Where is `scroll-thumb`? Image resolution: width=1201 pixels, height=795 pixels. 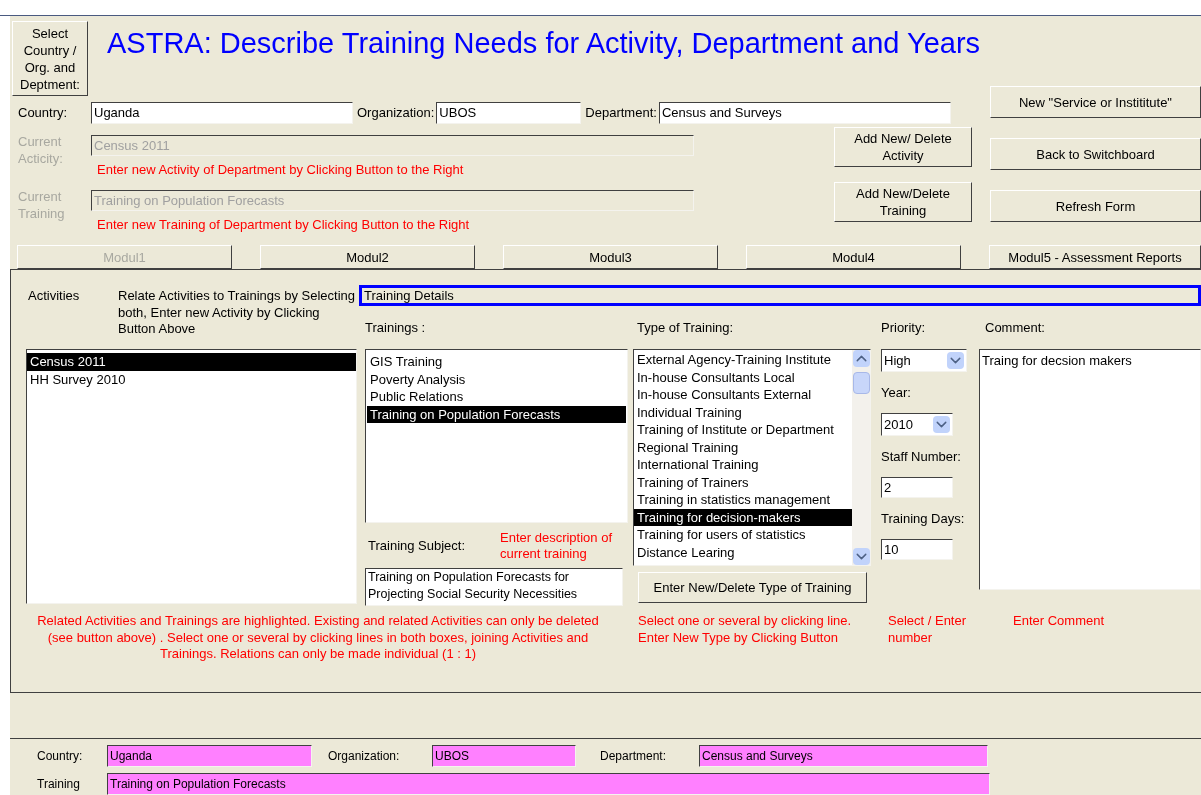
scroll-thumb is located at coordinates (861, 382).